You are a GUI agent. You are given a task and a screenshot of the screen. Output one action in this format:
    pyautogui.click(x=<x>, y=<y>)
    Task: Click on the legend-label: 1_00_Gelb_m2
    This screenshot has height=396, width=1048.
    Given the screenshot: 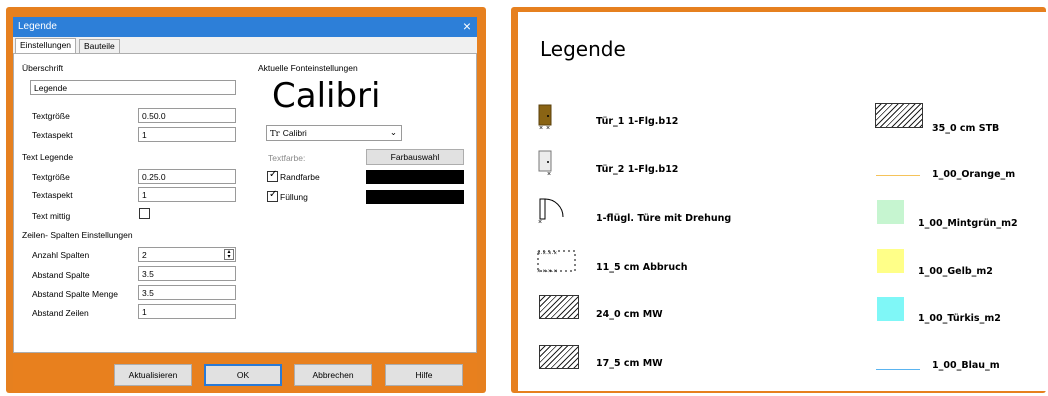 What is the action you would take?
    pyautogui.click(x=955, y=271)
    